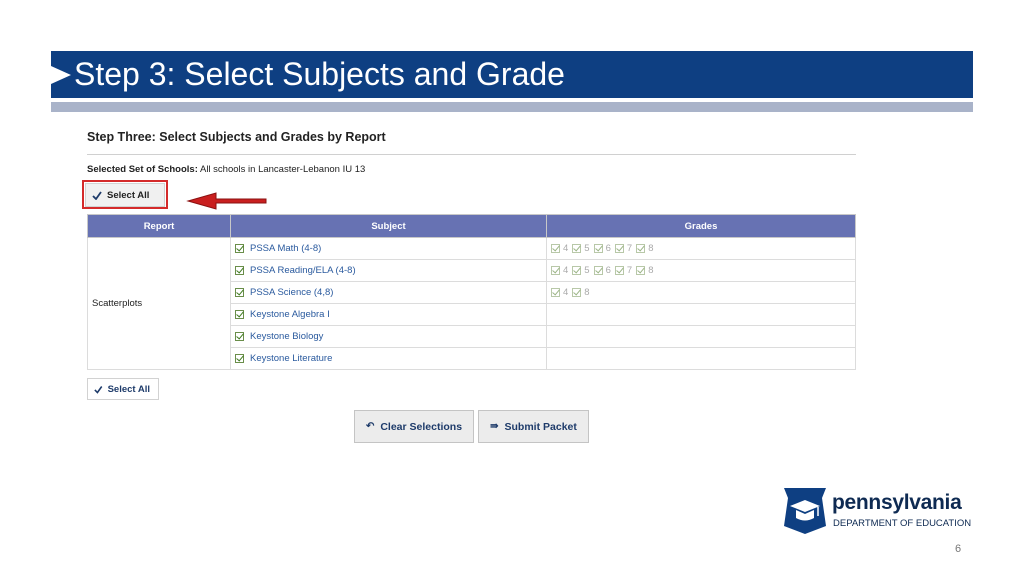  Describe the element at coordinates (471, 154) in the screenshot. I see `divider` at that location.